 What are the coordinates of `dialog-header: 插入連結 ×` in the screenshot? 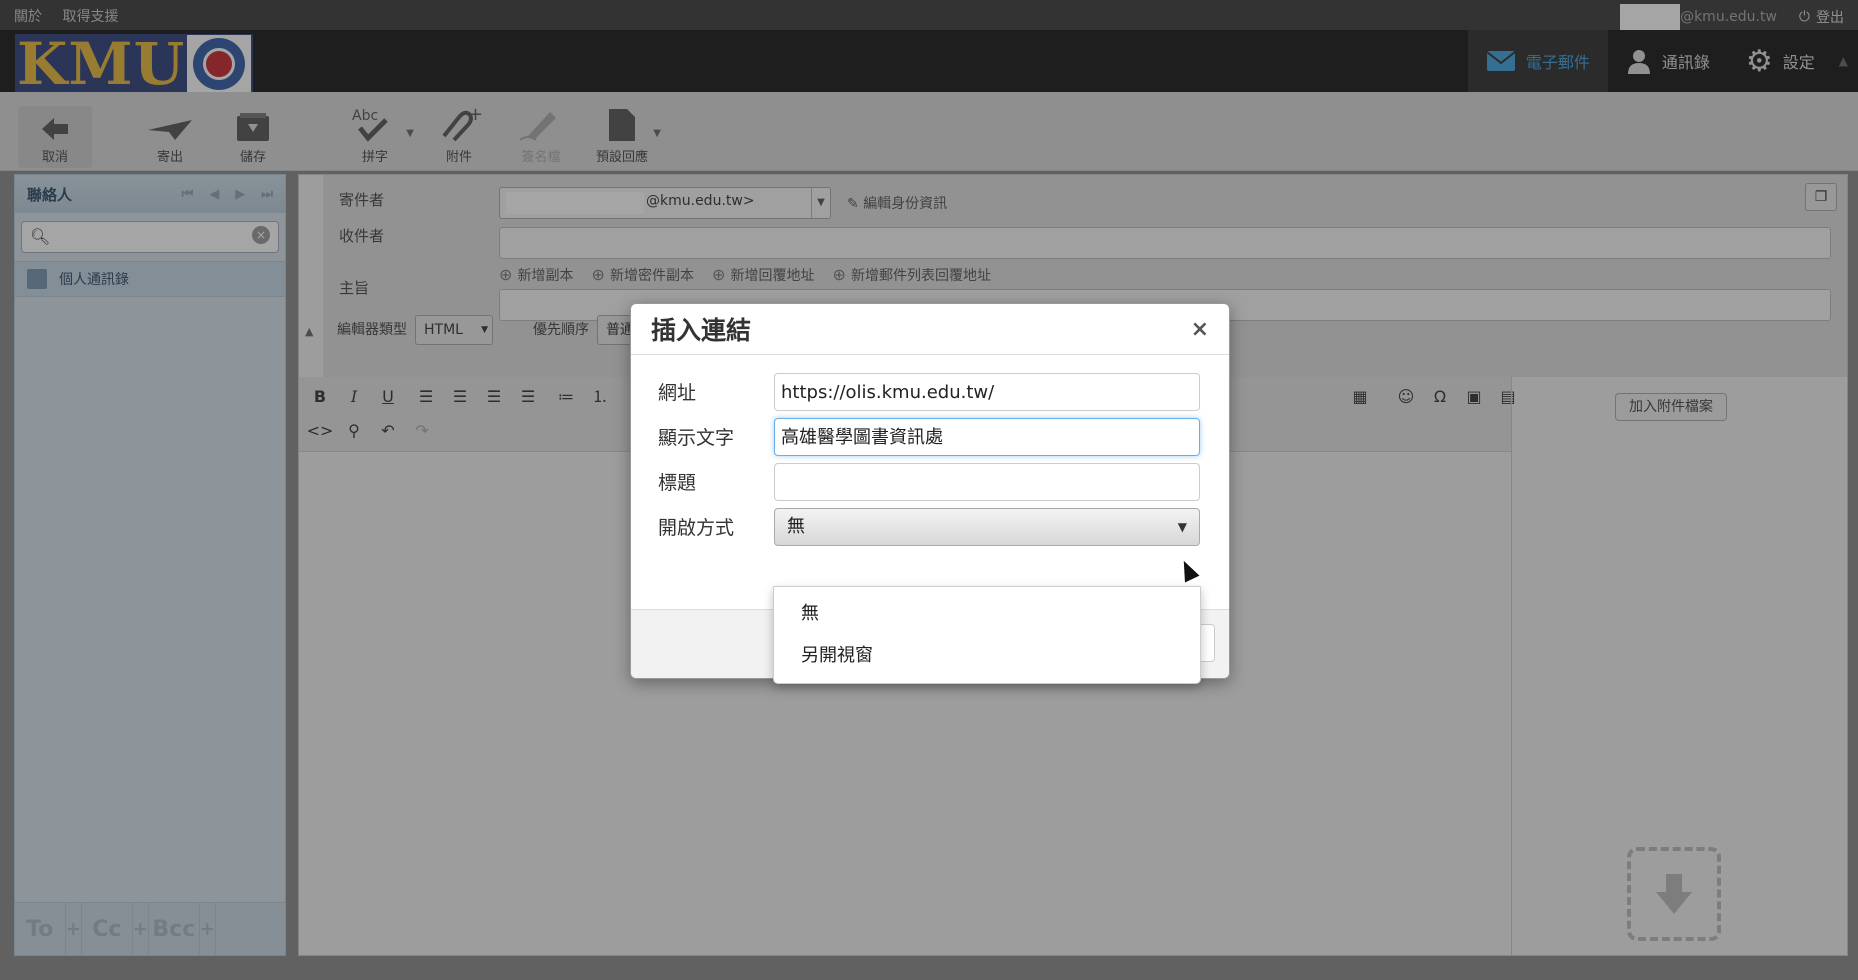 It's located at (930, 329).